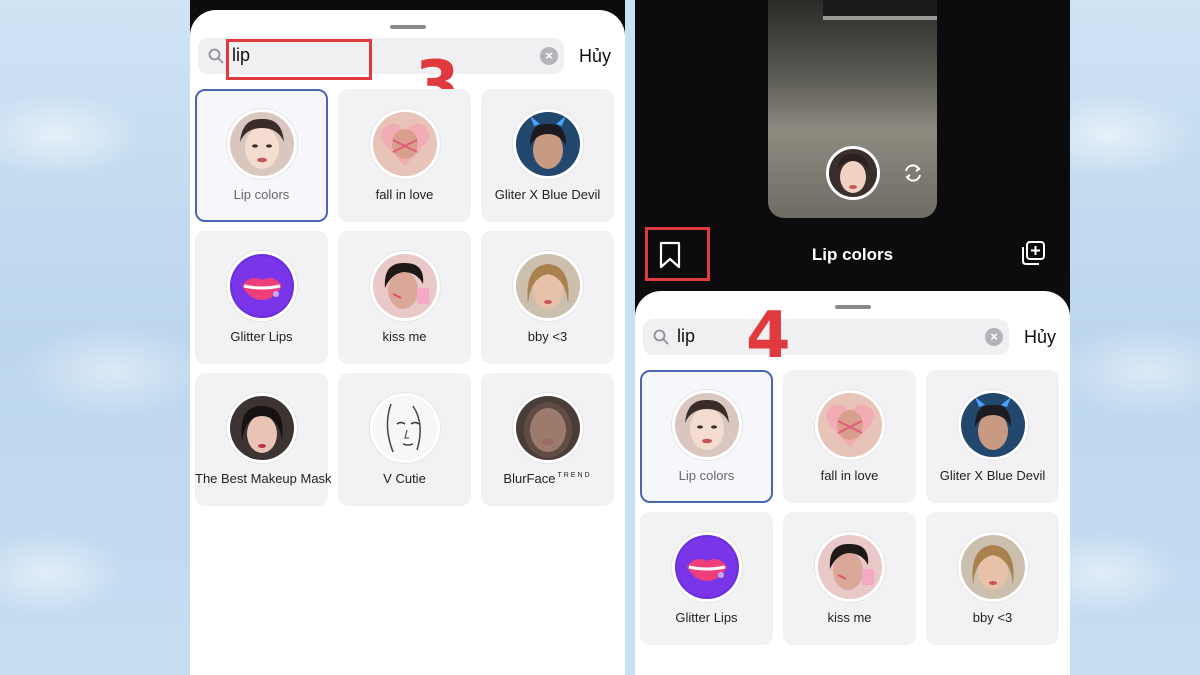 This screenshot has width=1200, height=675. I want to click on effect-title: Lip colors, so click(852, 254).